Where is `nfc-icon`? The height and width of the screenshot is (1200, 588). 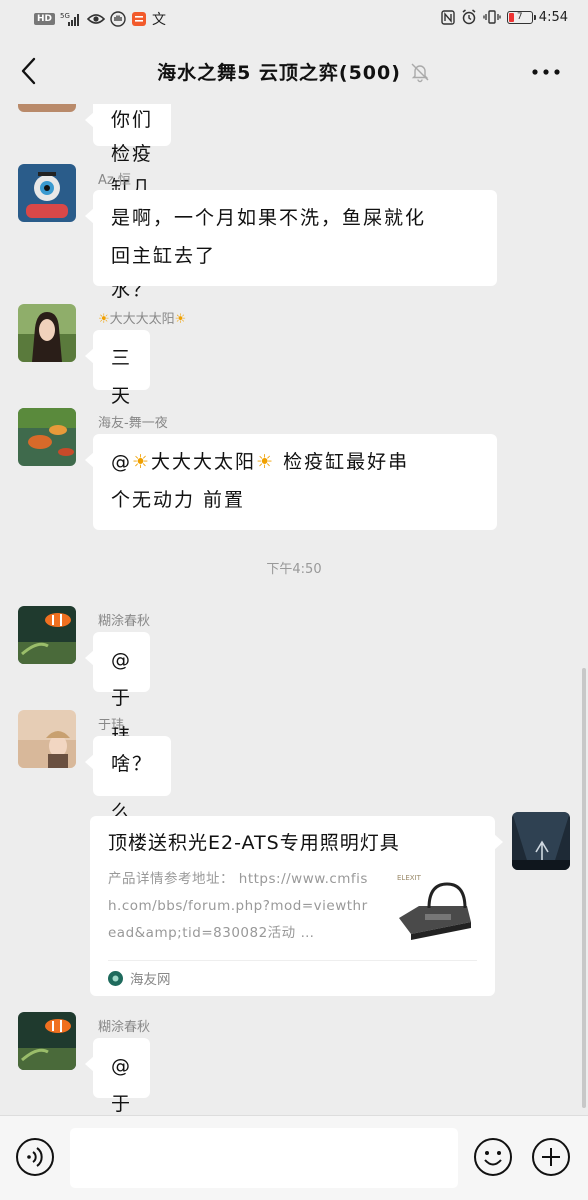
nfc-icon is located at coordinates (448, 17).